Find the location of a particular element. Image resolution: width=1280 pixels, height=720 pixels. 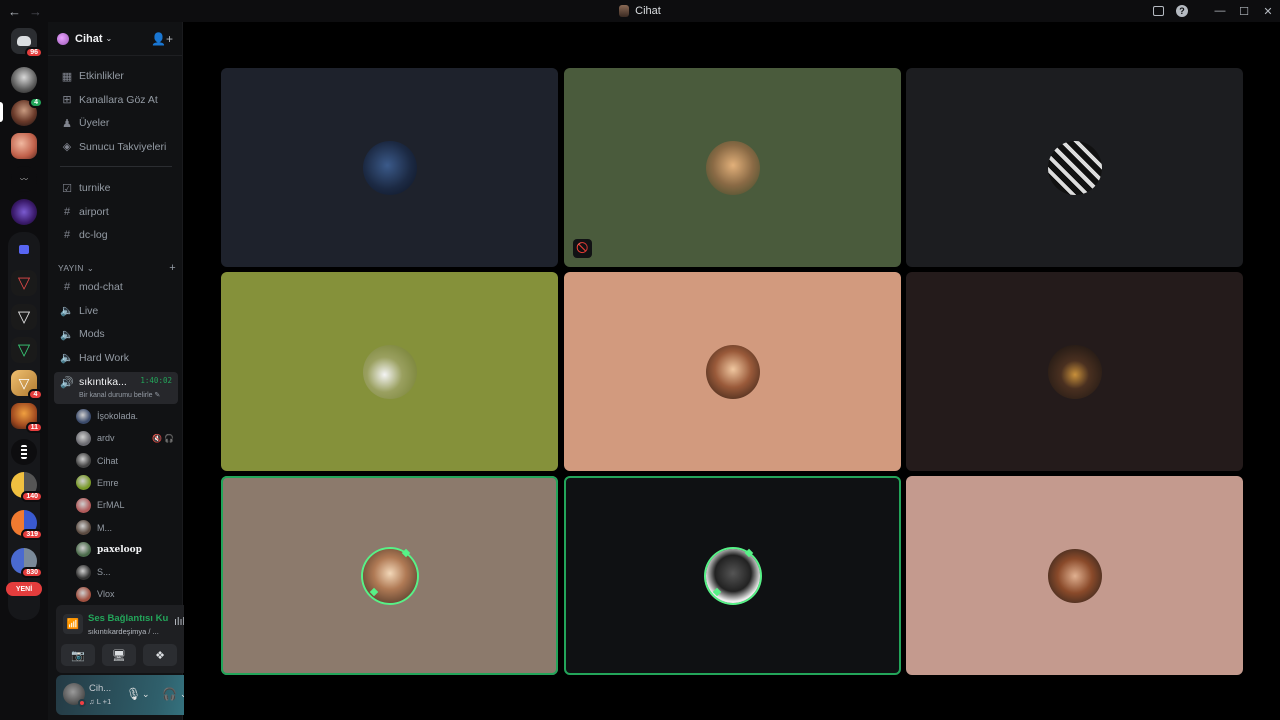

create-channel-icon: + is located at coordinates (172, 268).